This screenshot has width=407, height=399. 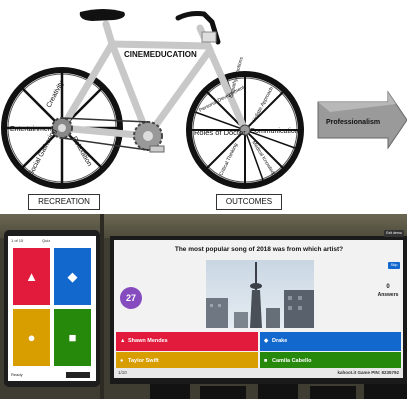 I want to click on game-pin-text: kahoot.it Game PIN: 8235792, so click(x=368, y=372).